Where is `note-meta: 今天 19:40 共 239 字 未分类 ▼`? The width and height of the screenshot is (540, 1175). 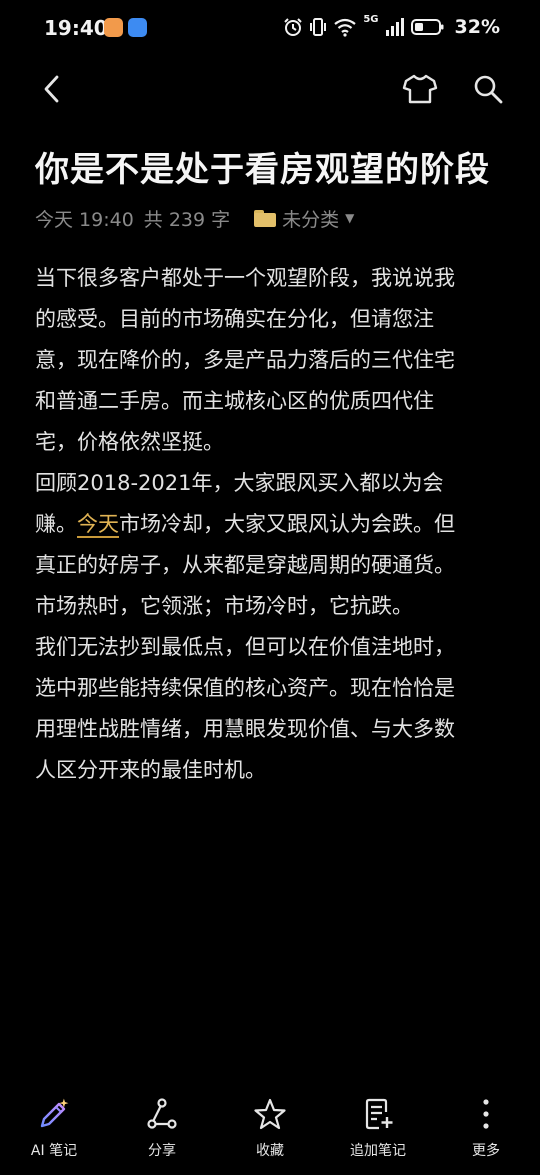
note-meta: 今天 19:40 共 239 字 未分类 ▼ is located at coordinates (194, 218).